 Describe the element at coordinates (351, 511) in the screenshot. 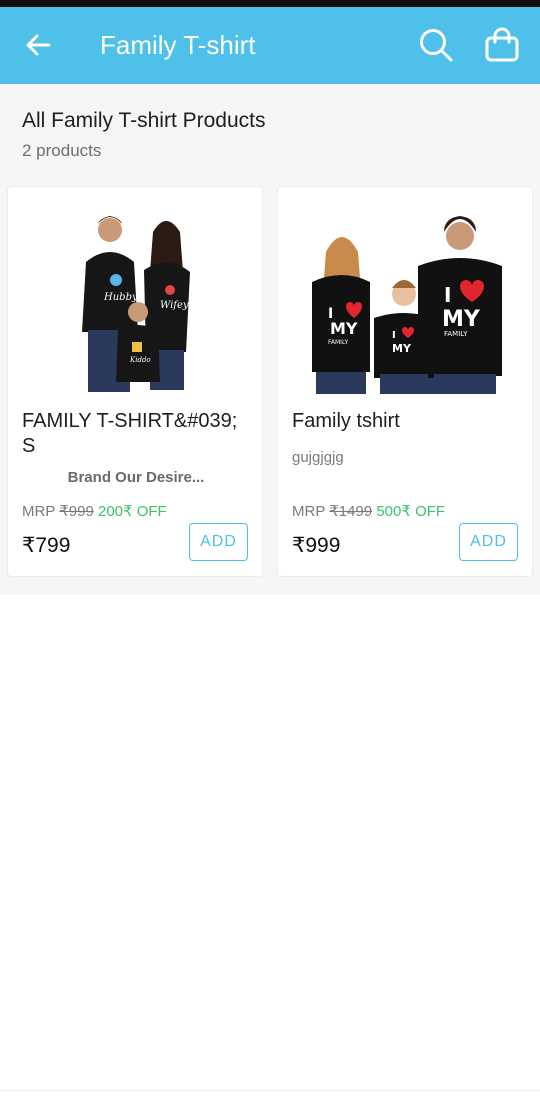

I see `mrp-price: ₹1499` at that location.